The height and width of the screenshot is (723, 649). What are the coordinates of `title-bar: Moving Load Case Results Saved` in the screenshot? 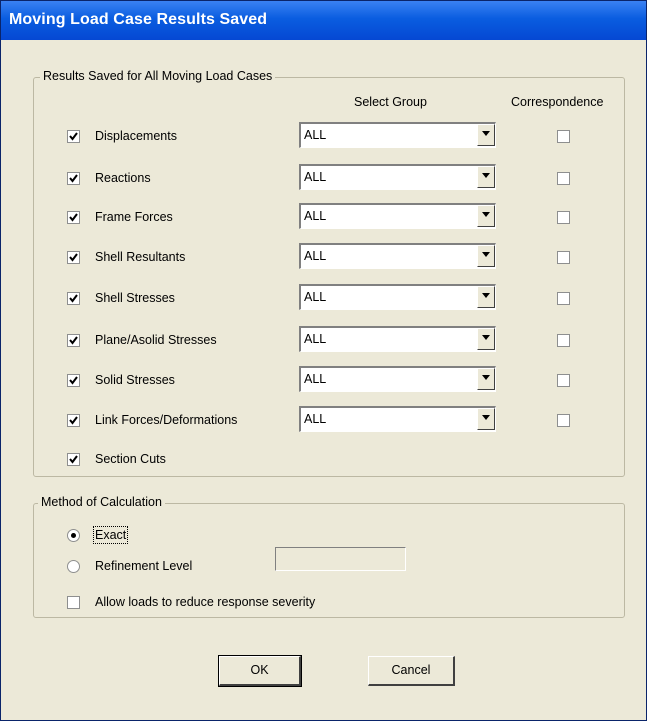 It's located at (323, 20).